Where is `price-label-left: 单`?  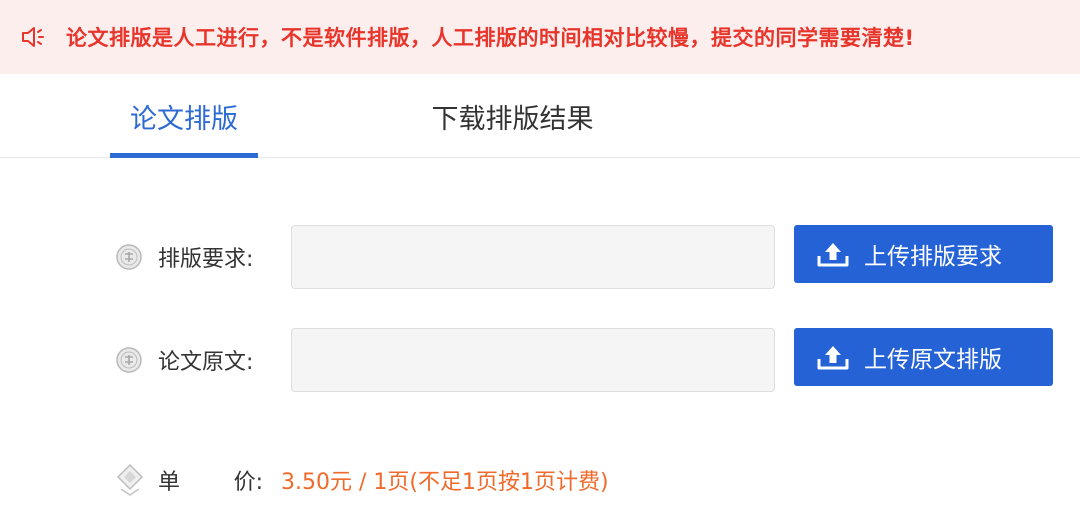
price-label-left: 单 is located at coordinates (169, 482).